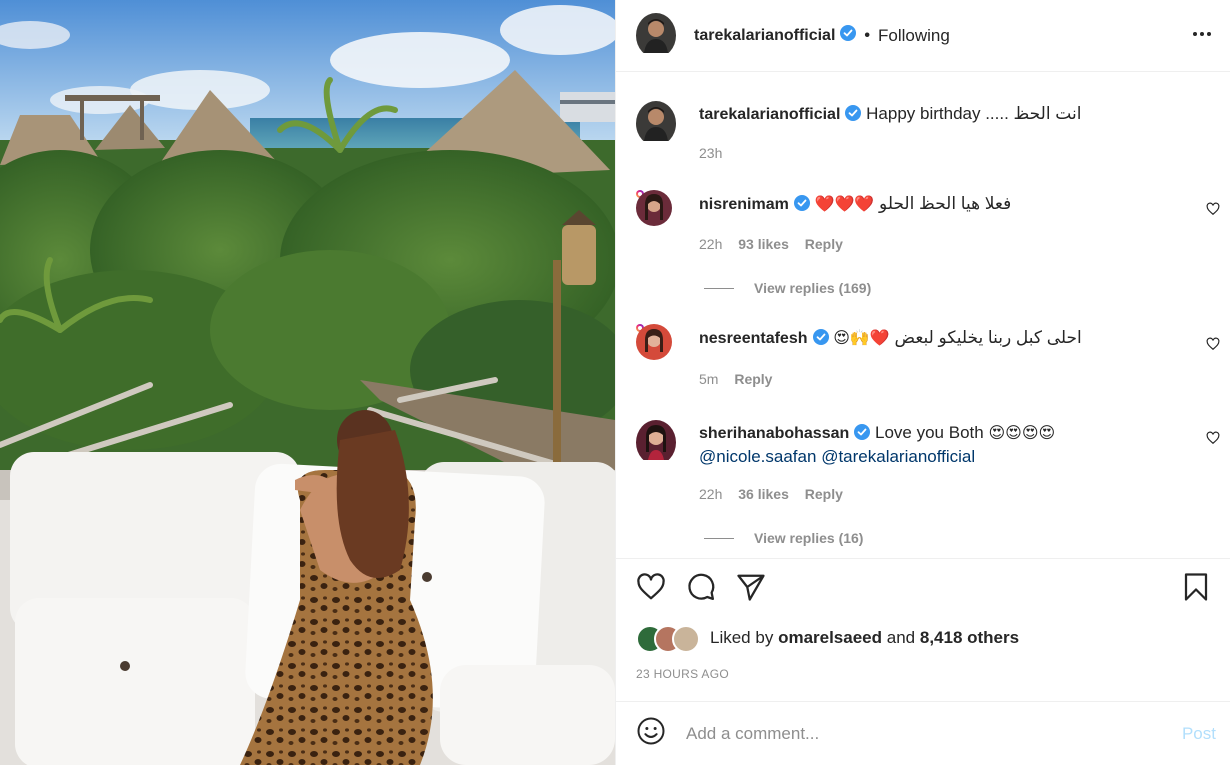 The width and height of the screenshot is (1230, 765). I want to click on like-heart-icon, so click(651, 589).